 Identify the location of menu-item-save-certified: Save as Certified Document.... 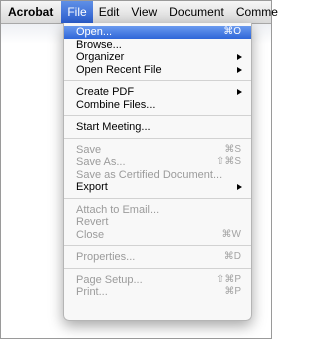
(149, 174).